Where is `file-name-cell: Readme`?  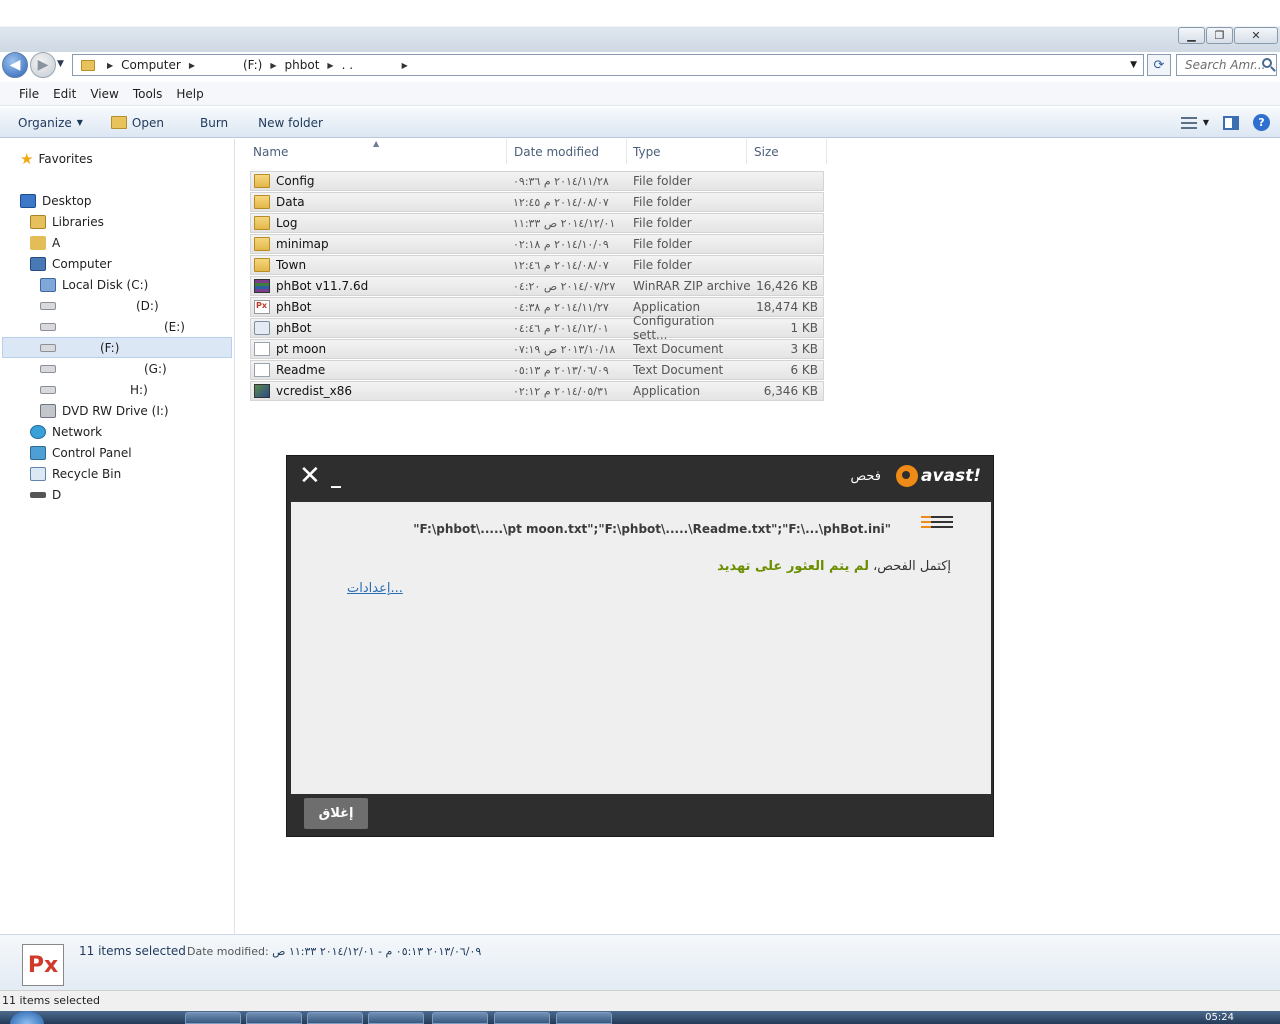 file-name-cell: Readme is located at coordinates (379, 370).